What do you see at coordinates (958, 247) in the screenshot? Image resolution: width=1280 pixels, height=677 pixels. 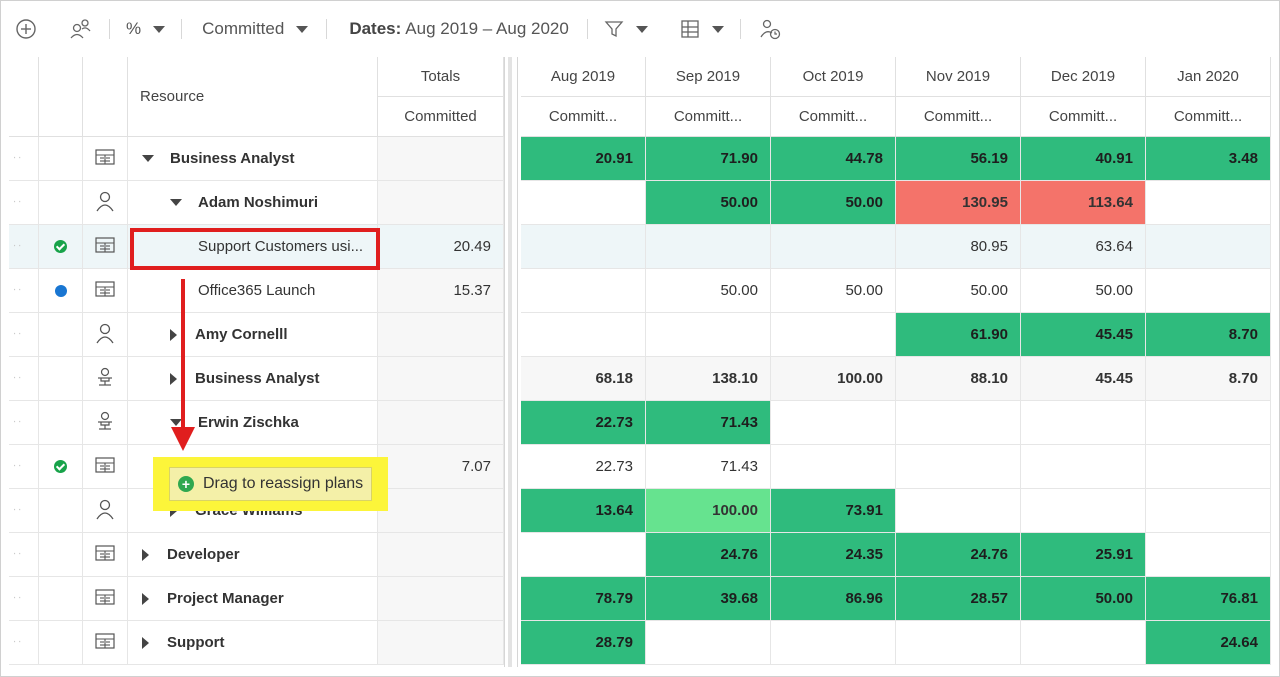 I see `allocation-cell: 80.95` at bounding box center [958, 247].